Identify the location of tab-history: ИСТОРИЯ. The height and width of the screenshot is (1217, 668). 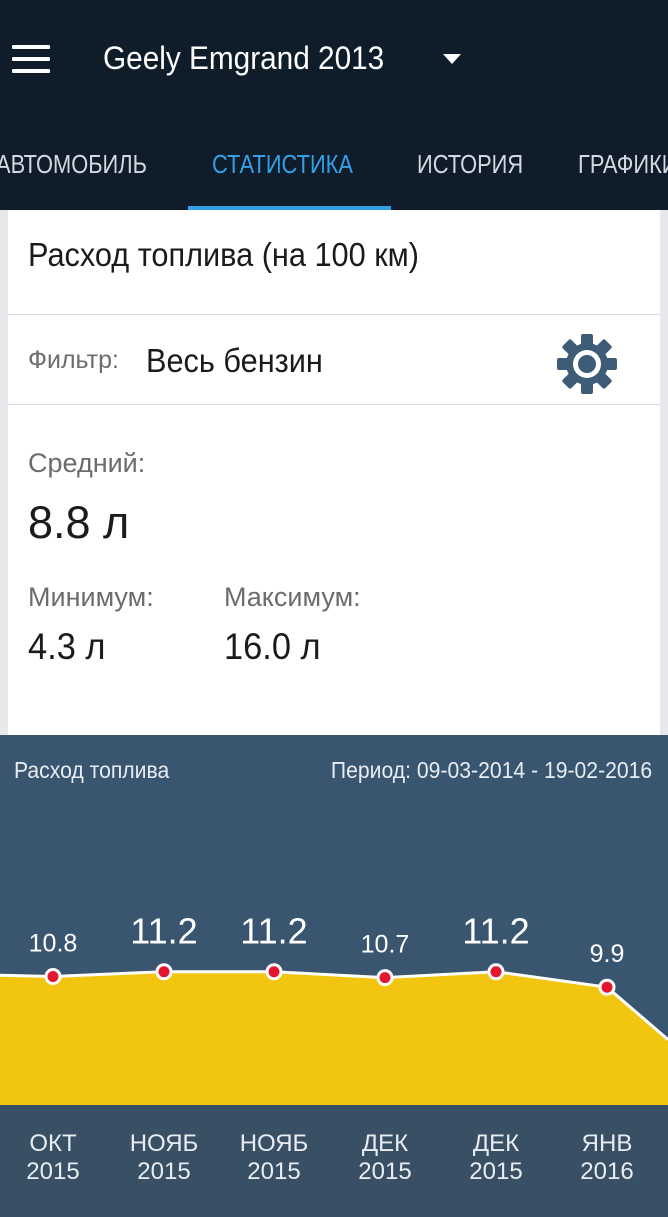
(470, 164).